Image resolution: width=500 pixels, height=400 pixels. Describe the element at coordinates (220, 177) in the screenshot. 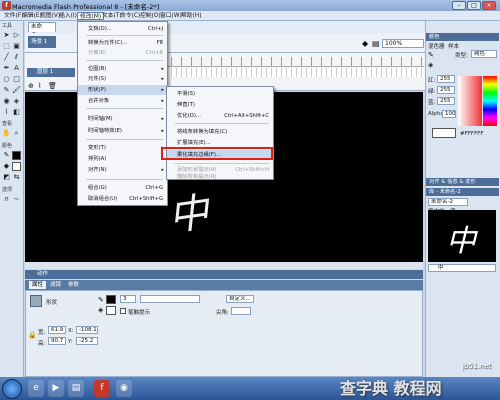

I see `menu-item-remove-all-hints: 删除所有提示(R)` at that location.